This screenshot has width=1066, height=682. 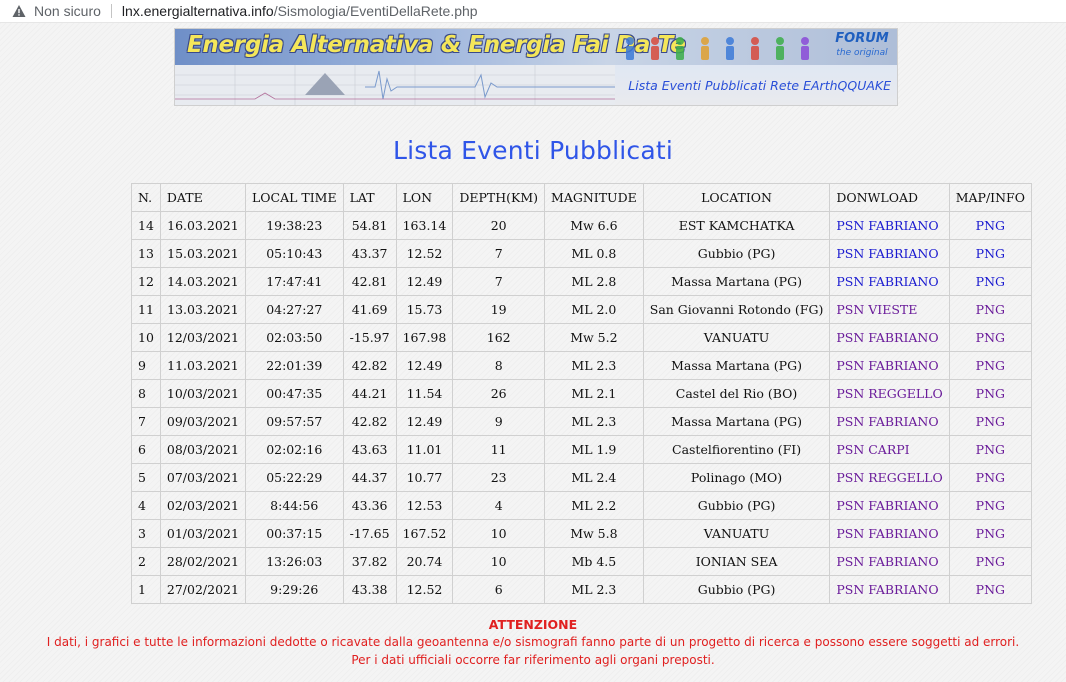 I want to click on cell-magnitude: ML 2.4, so click(x=594, y=477).